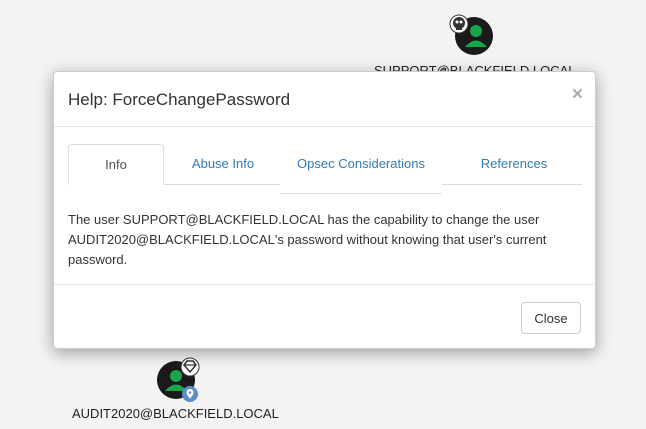  I want to click on tab-label: Abuse Info, so click(223, 163).